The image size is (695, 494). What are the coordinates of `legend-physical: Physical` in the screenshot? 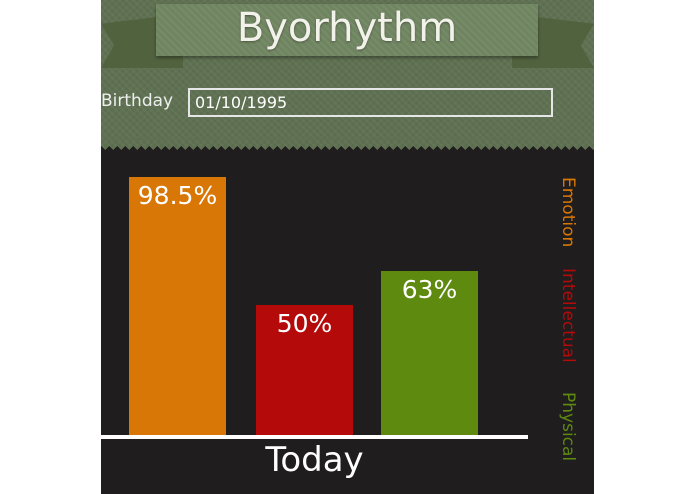 It's located at (568, 427).